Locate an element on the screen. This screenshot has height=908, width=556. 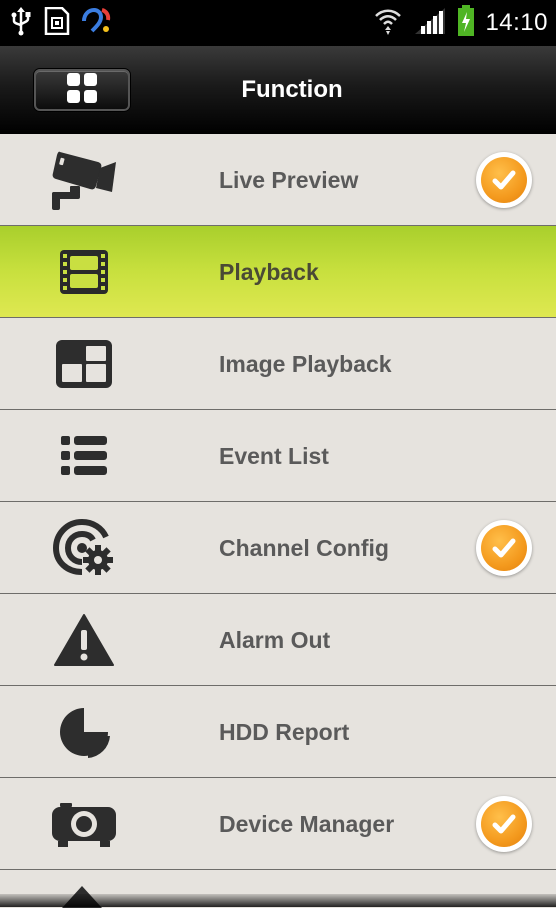
signal-icon is located at coordinates (430, 23).